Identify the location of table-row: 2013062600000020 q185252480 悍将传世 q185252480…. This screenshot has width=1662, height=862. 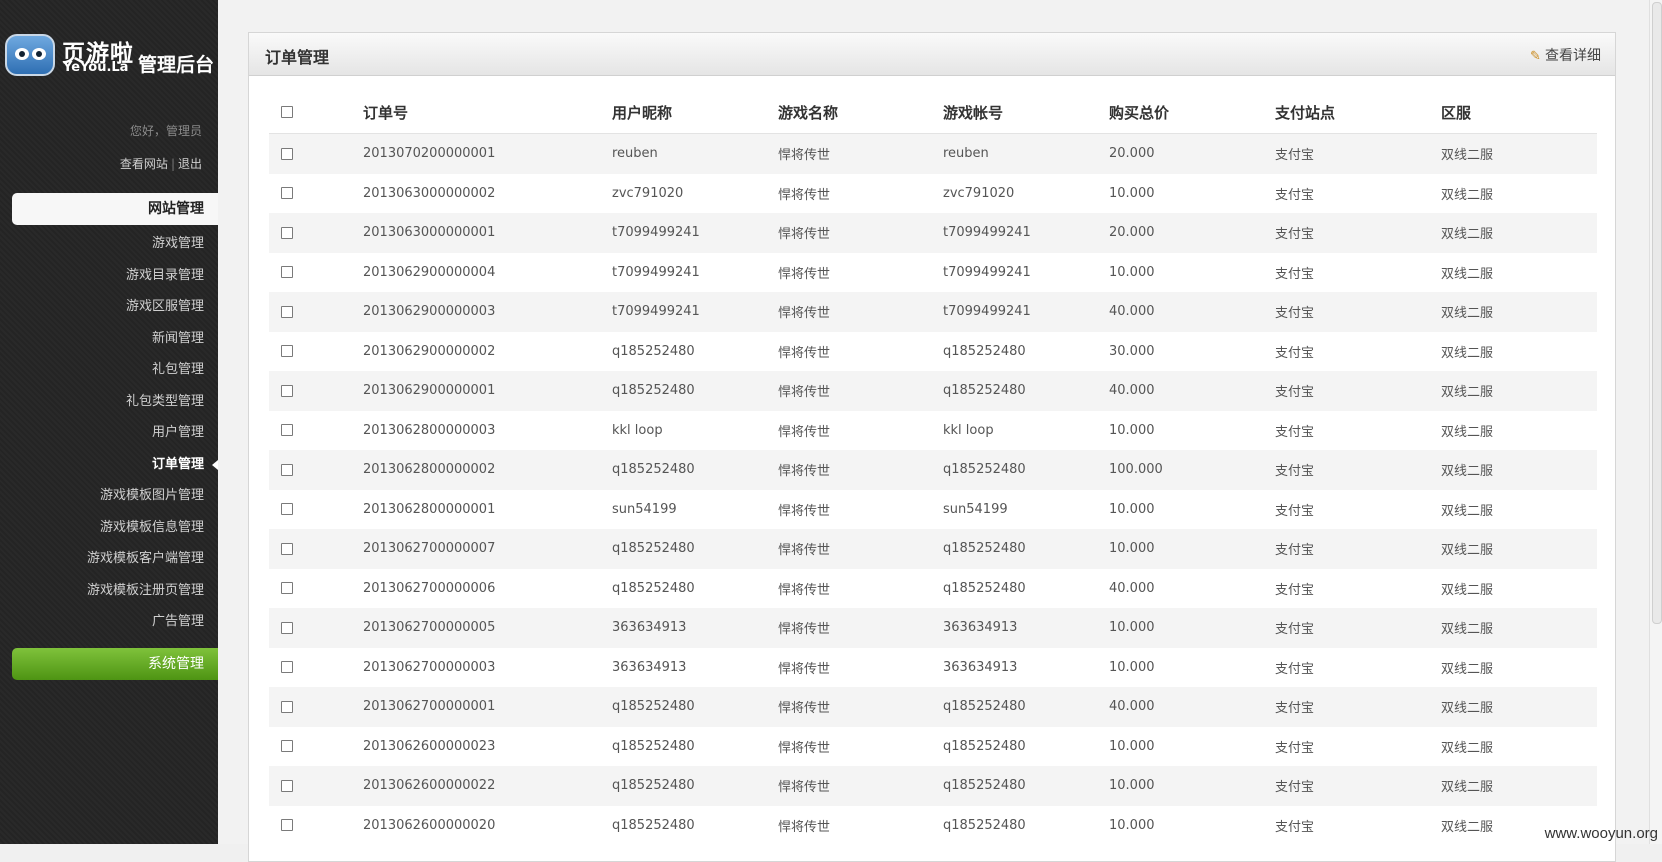
(933, 826).